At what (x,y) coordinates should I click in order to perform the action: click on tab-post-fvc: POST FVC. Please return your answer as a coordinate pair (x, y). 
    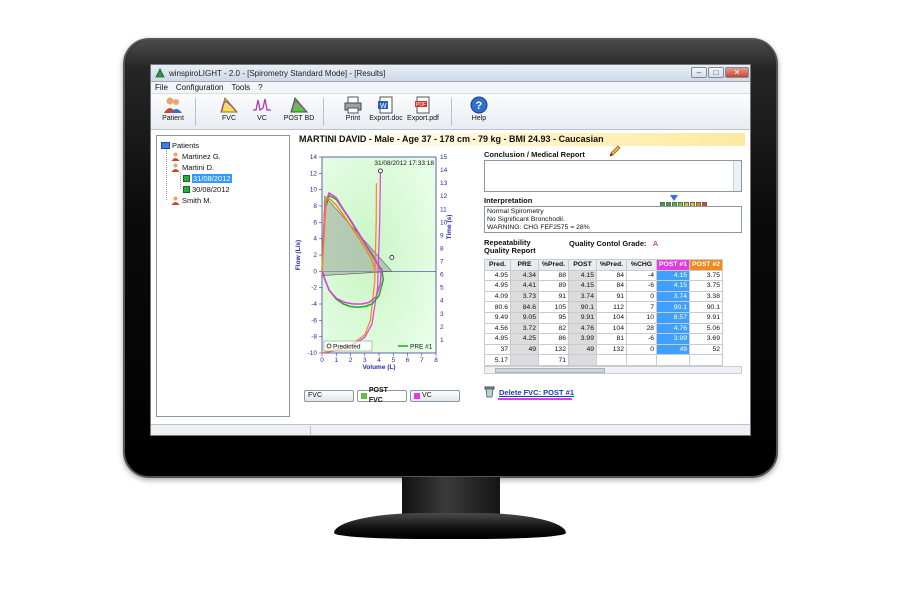
    Looking at the image, I should click on (382, 395).